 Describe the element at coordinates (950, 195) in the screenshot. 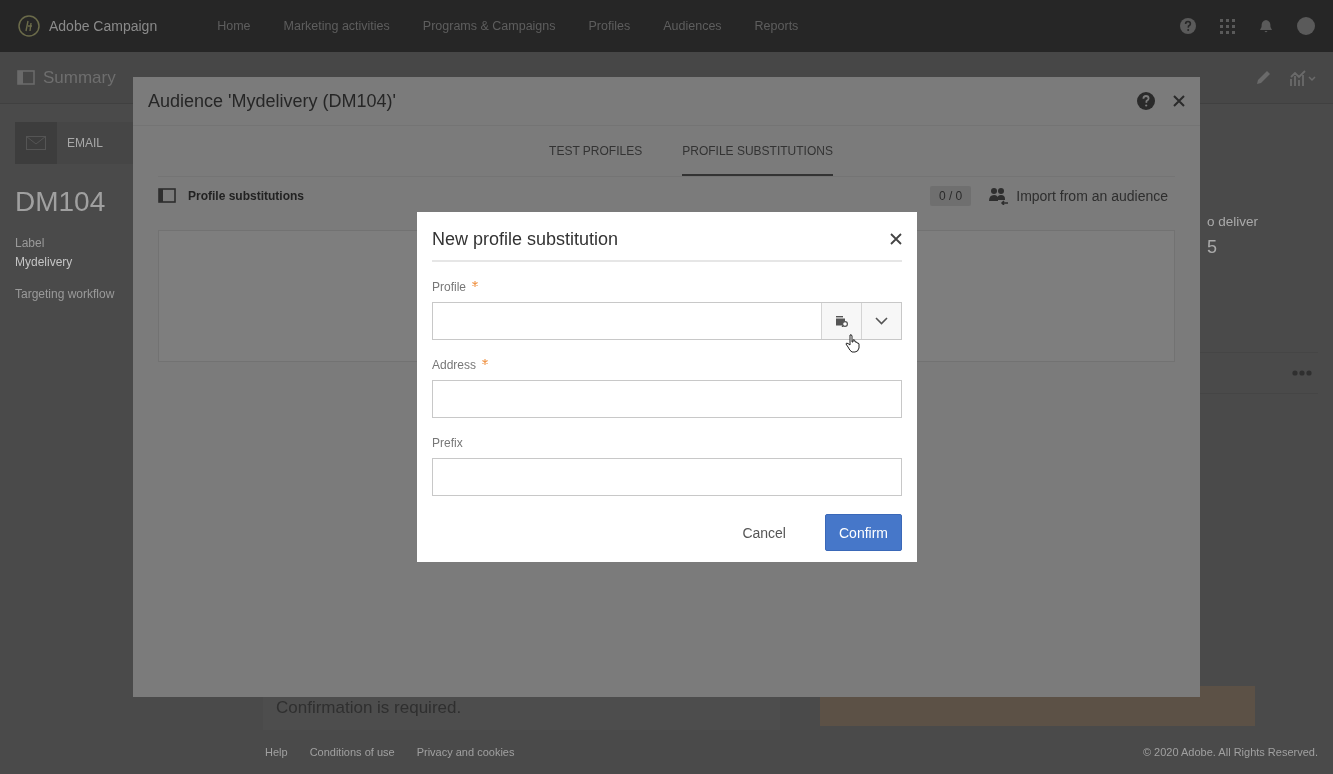

I see `count-badge: 0 / 0` at that location.